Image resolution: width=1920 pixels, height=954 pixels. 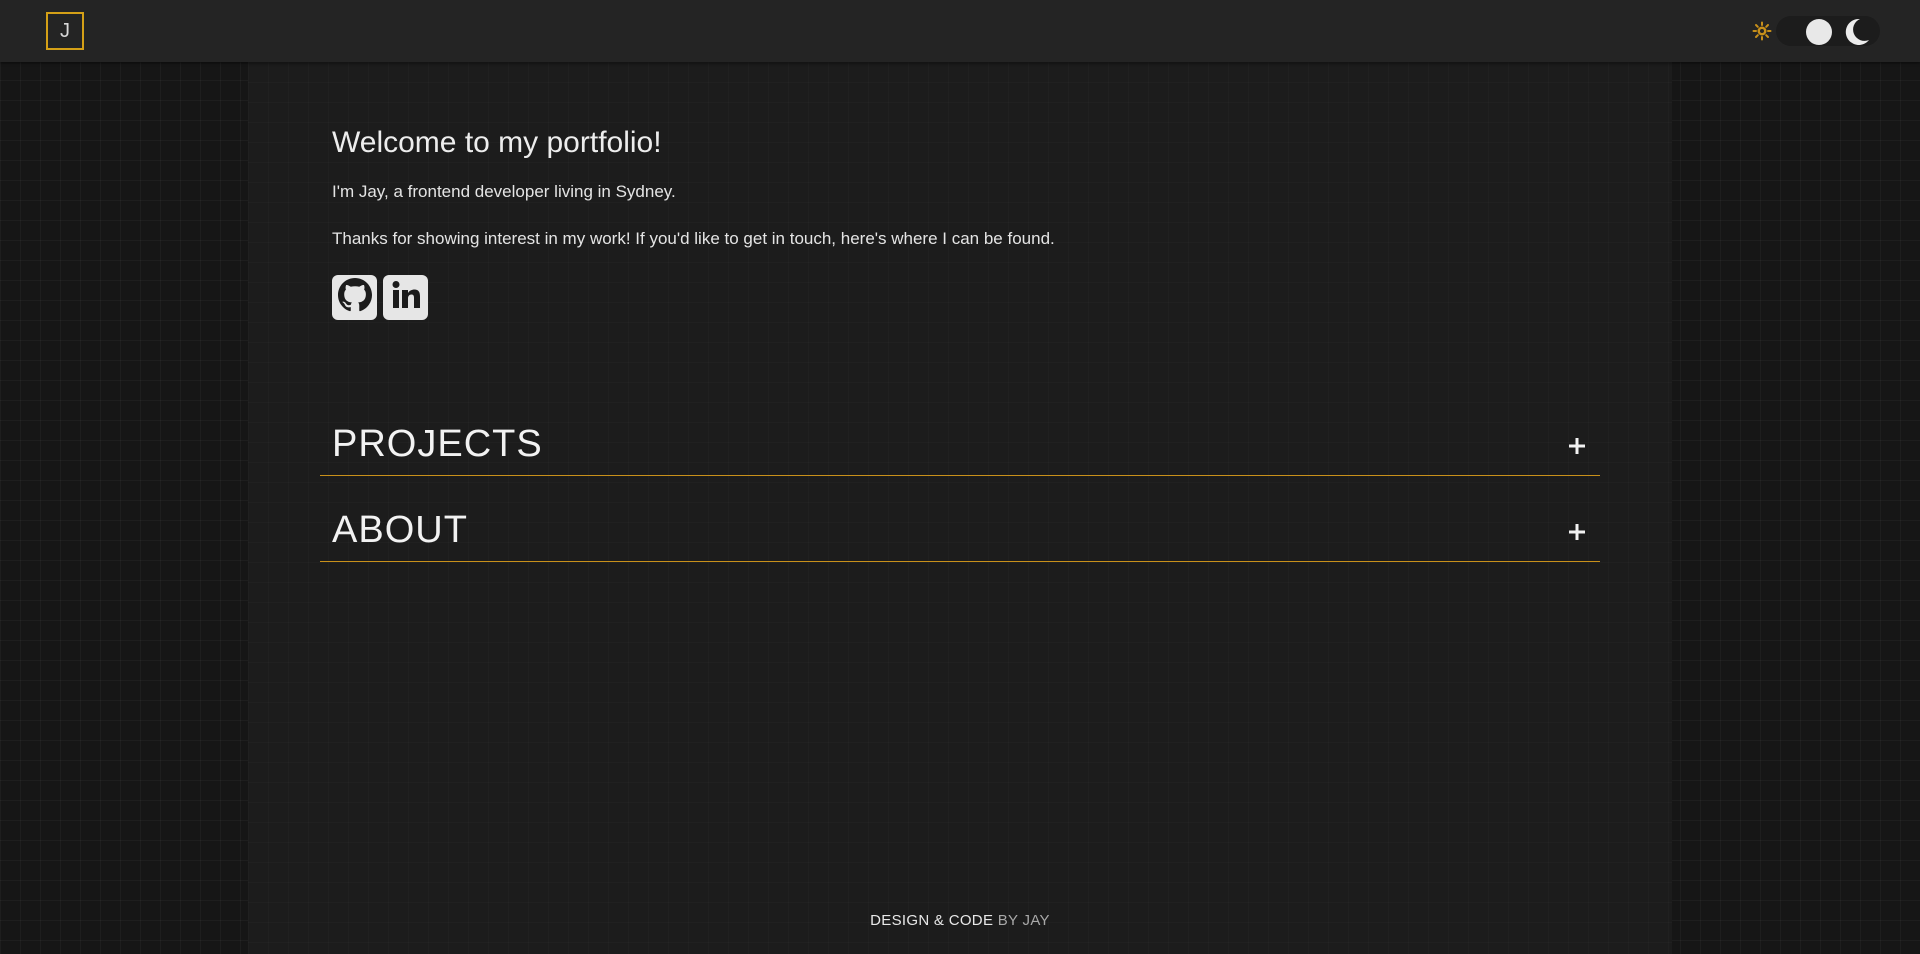 I want to click on projects-section-toggle: PROJECTS, so click(x=960, y=434).